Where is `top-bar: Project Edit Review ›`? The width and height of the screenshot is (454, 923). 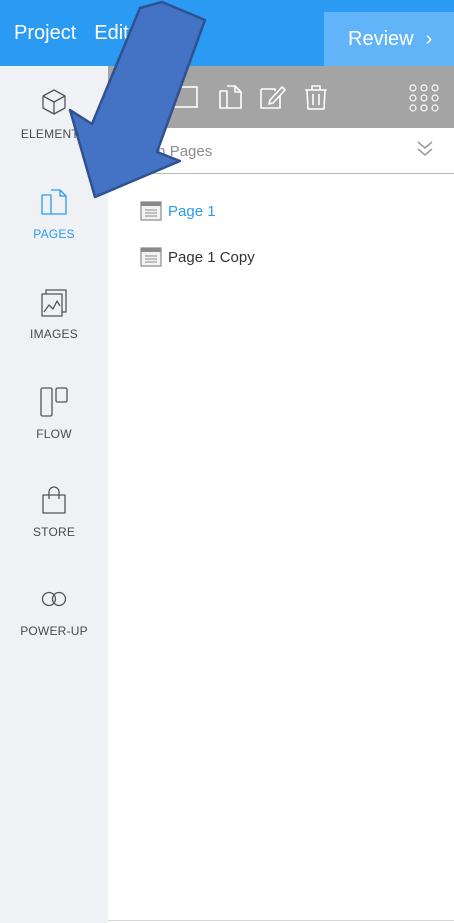 top-bar: Project Edit Review › is located at coordinates (227, 33).